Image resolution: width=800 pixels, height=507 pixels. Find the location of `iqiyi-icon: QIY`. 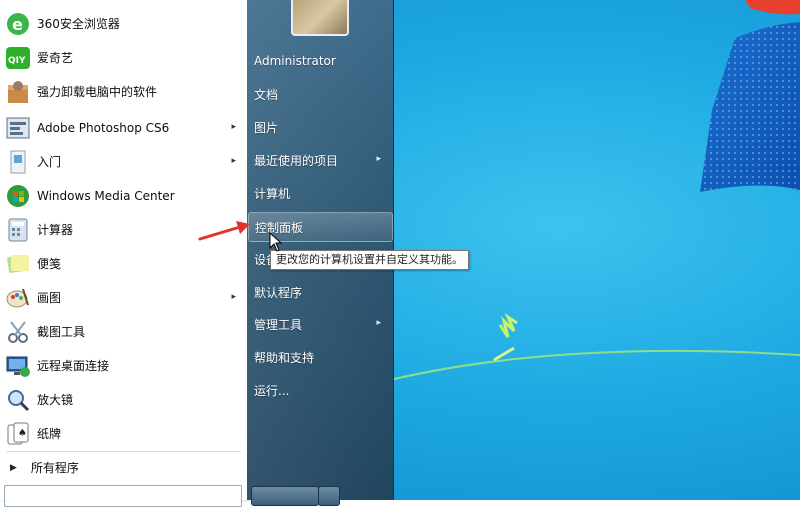

iqiyi-icon: QIY is located at coordinates (18, 58).